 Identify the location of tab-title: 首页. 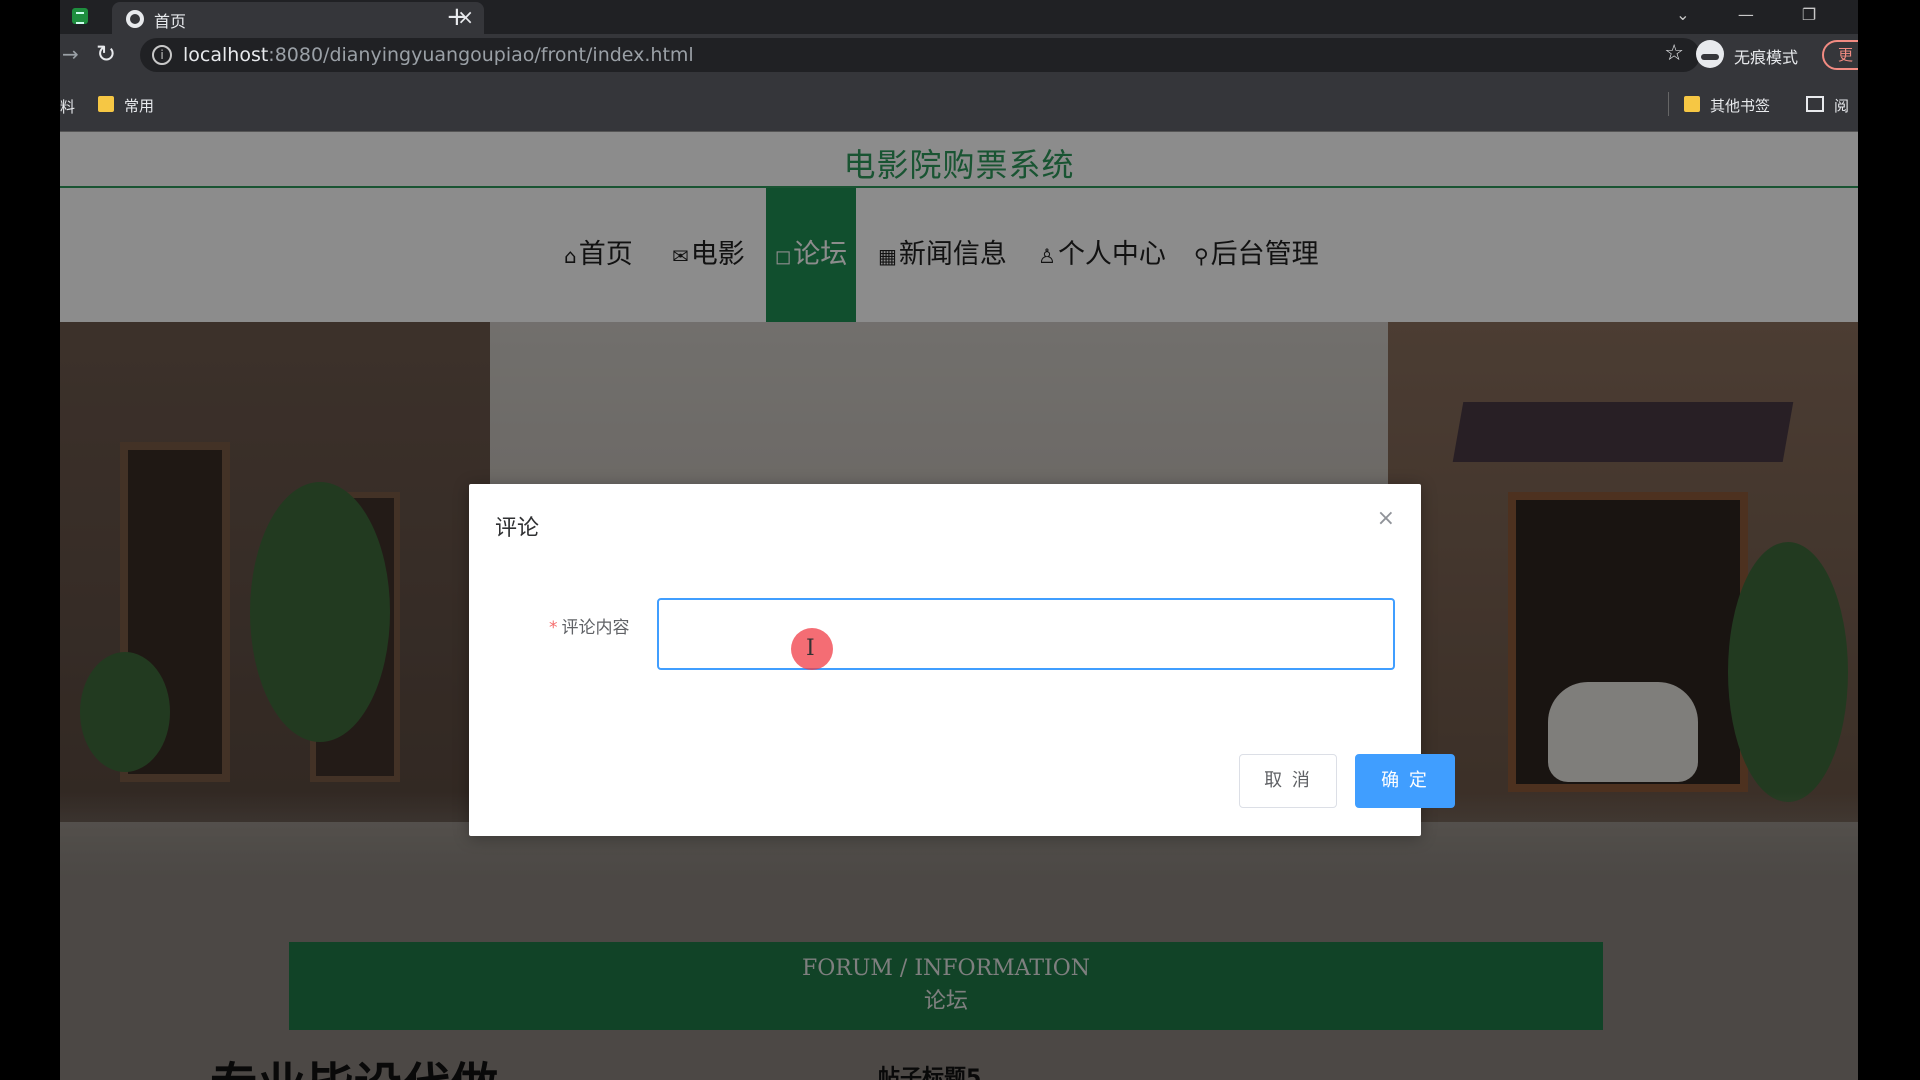
(170, 21).